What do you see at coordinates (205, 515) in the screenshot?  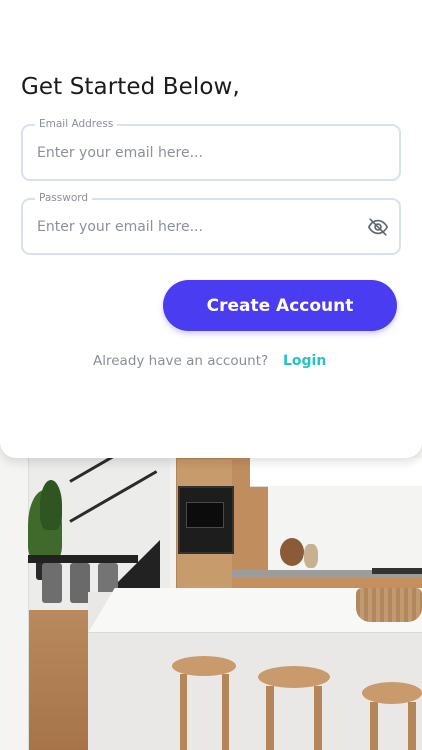 I see `photo-oven-window` at bounding box center [205, 515].